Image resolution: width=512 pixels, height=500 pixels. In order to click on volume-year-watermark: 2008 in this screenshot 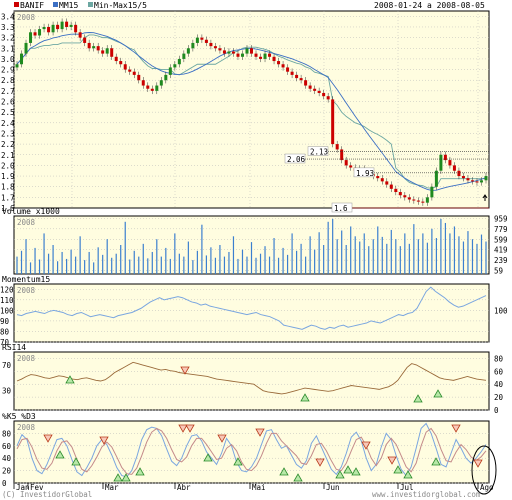, I will do `click(26, 222)`.